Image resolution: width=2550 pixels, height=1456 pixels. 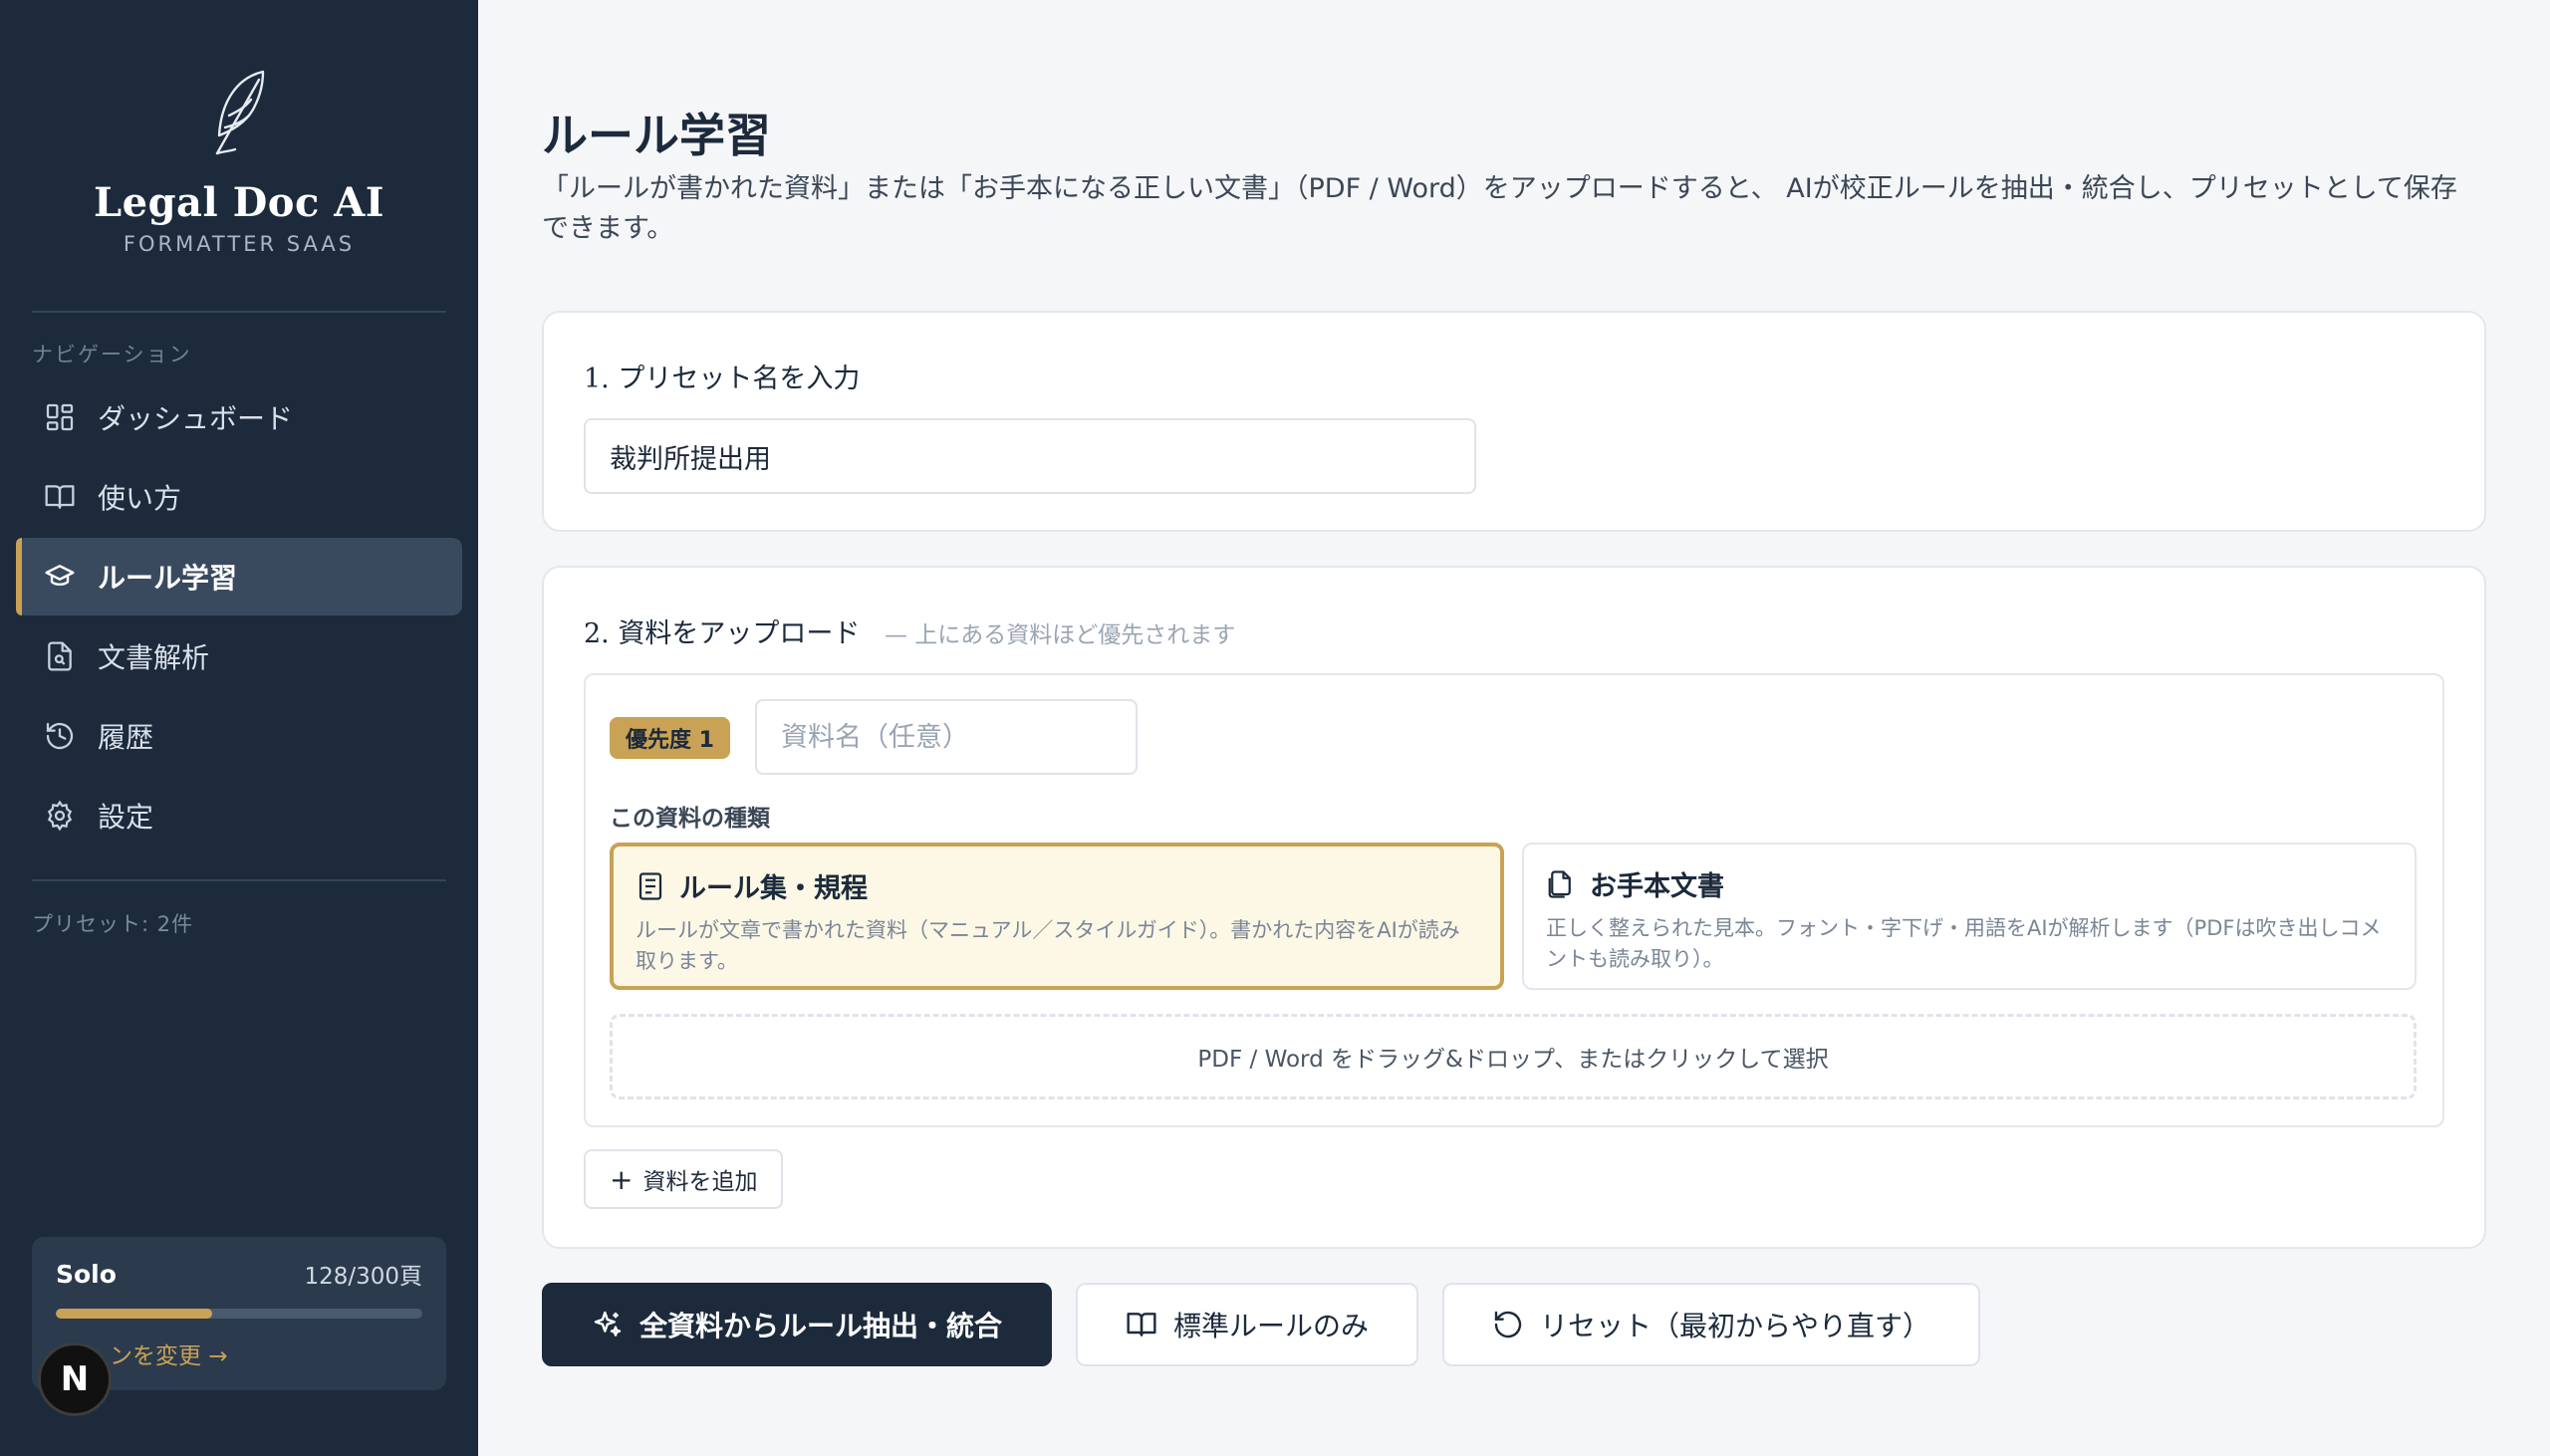 What do you see at coordinates (690, 819) in the screenshot?
I see `document-type-caption: この資料の種類` at bounding box center [690, 819].